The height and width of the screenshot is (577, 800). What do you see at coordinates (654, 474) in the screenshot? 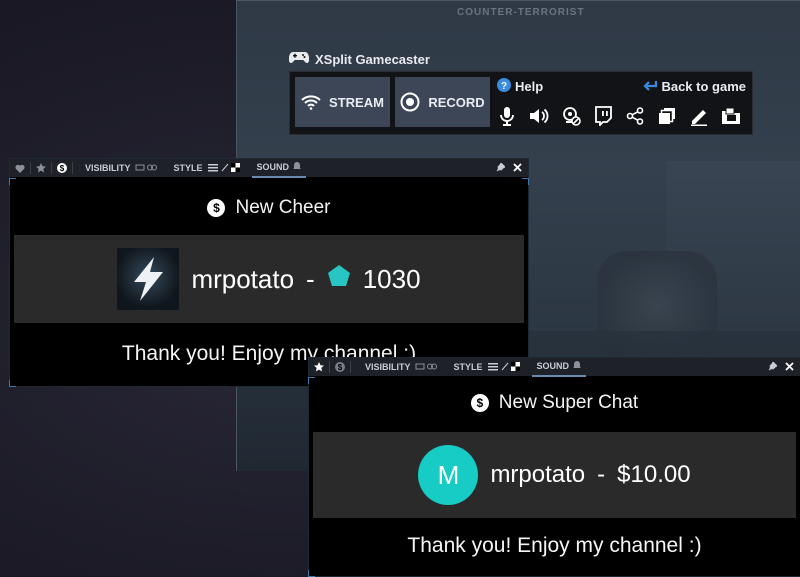
I see `superchat-amount: $10.00` at bounding box center [654, 474].